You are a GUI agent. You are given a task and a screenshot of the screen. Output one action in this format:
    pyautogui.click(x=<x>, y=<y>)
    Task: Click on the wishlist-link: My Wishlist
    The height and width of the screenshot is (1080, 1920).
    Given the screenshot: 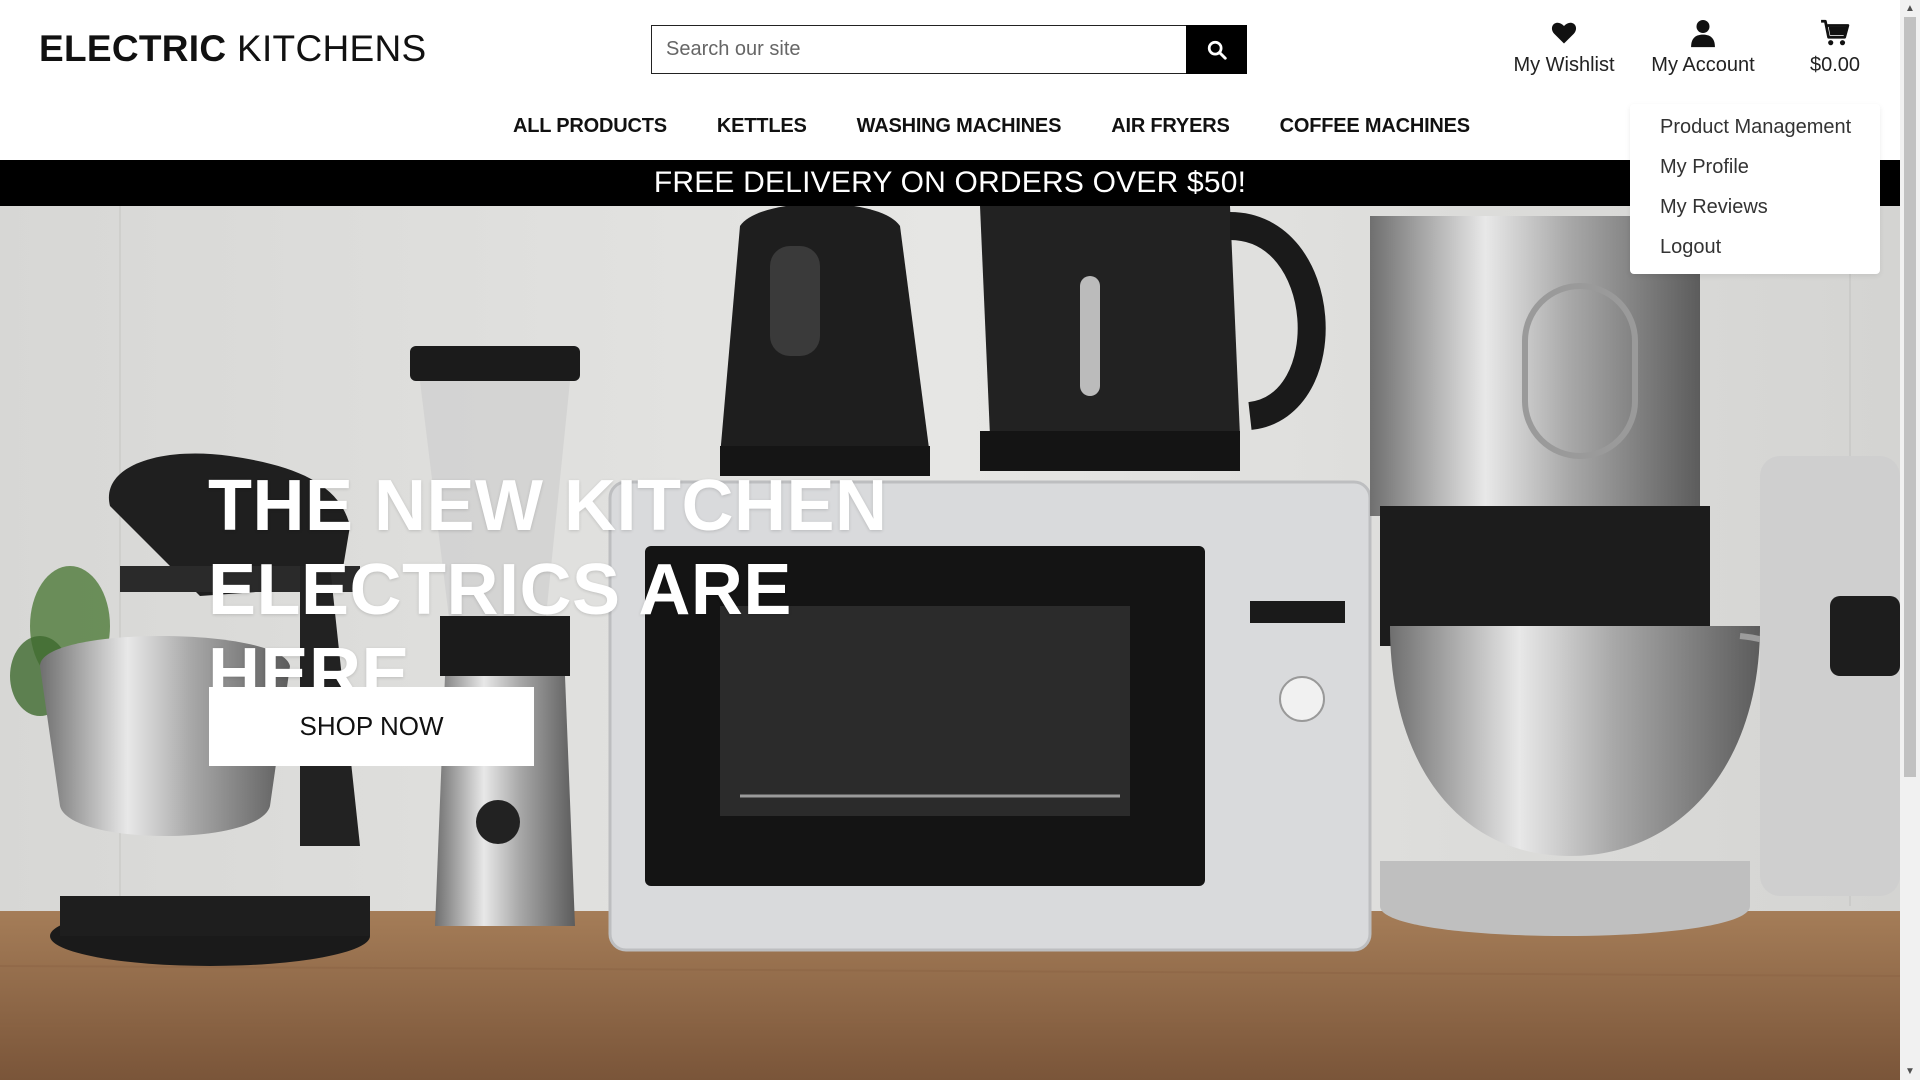 What is the action you would take?
    pyautogui.click(x=1564, y=47)
    